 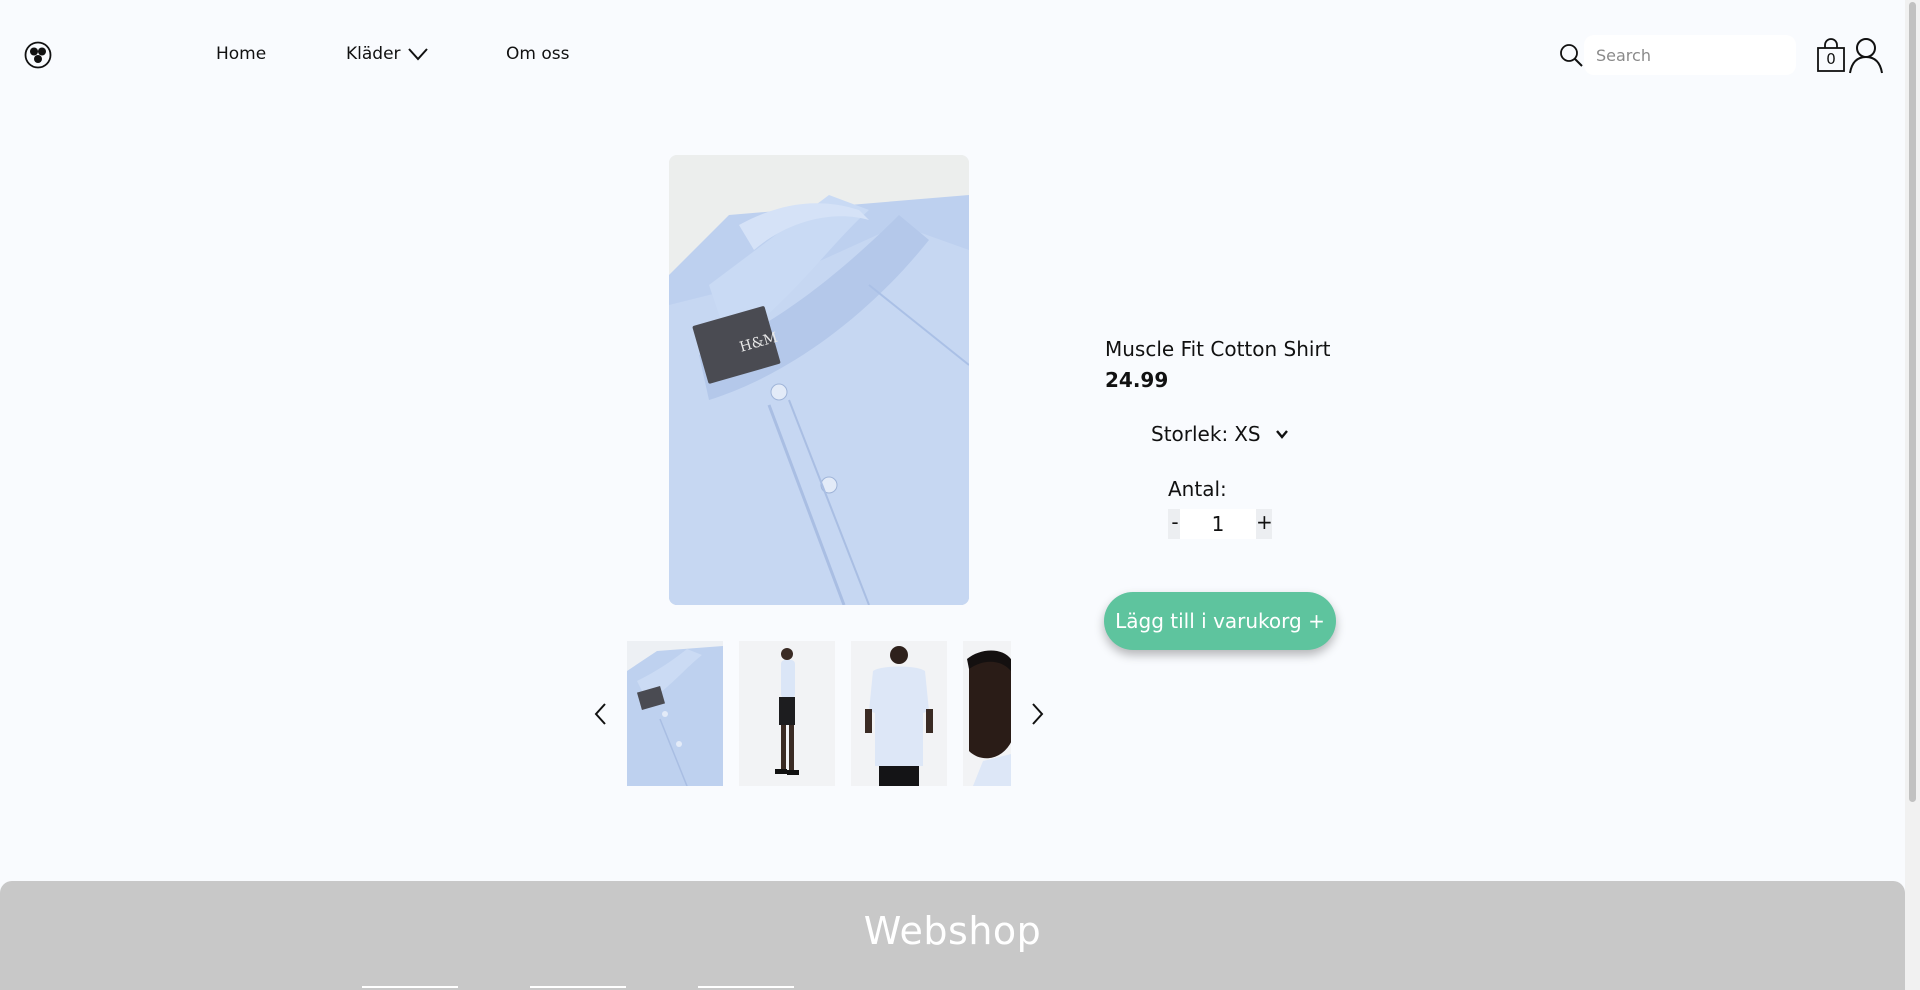 What do you see at coordinates (675, 713) in the screenshot?
I see `thumbnail-collar-detail` at bounding box center [675, 713].